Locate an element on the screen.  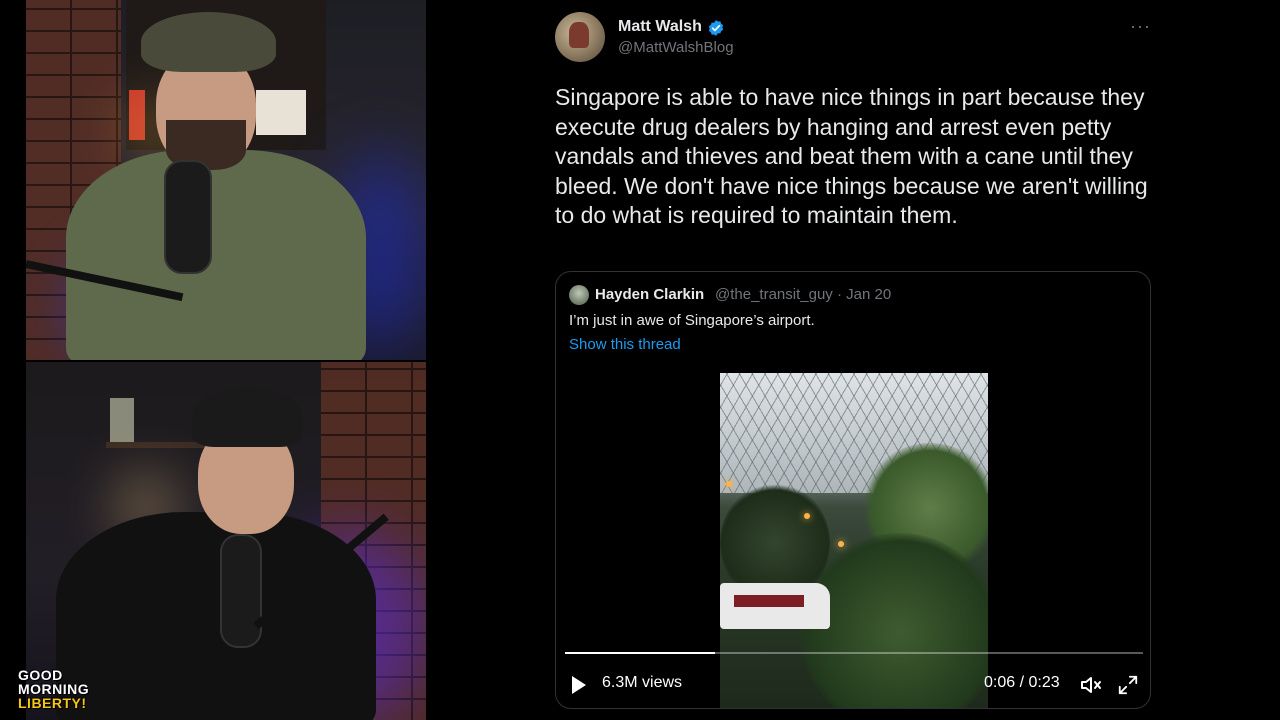
video-time: 0:06 / 0:23 is located at coordinates (1022, 682).